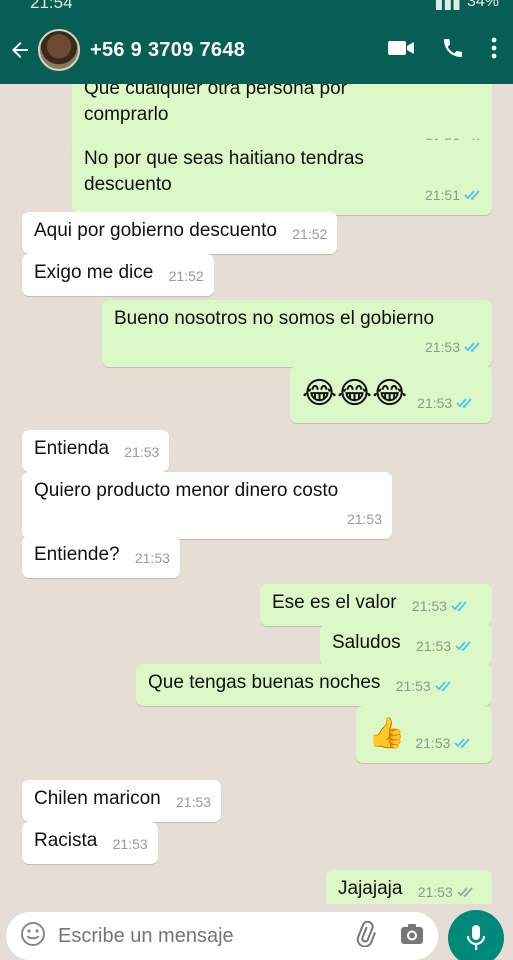 The width and height of the screenshot is (513, 960). I want to click on message-text: Entienda, so click(72, 448).